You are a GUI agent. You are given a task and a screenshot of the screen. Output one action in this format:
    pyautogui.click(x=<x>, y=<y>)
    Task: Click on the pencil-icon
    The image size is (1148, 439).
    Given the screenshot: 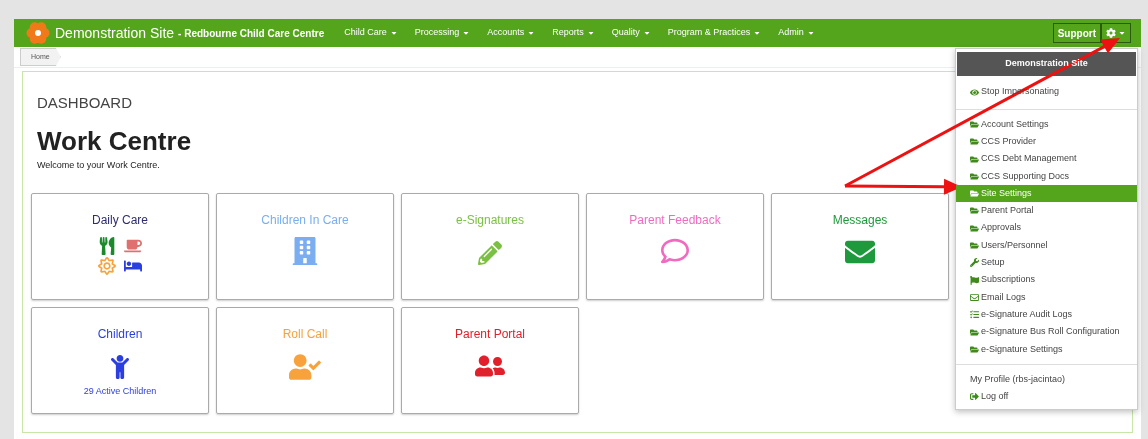 What is the action you would take?
    pyautogui.click(x=490, y=253)
    